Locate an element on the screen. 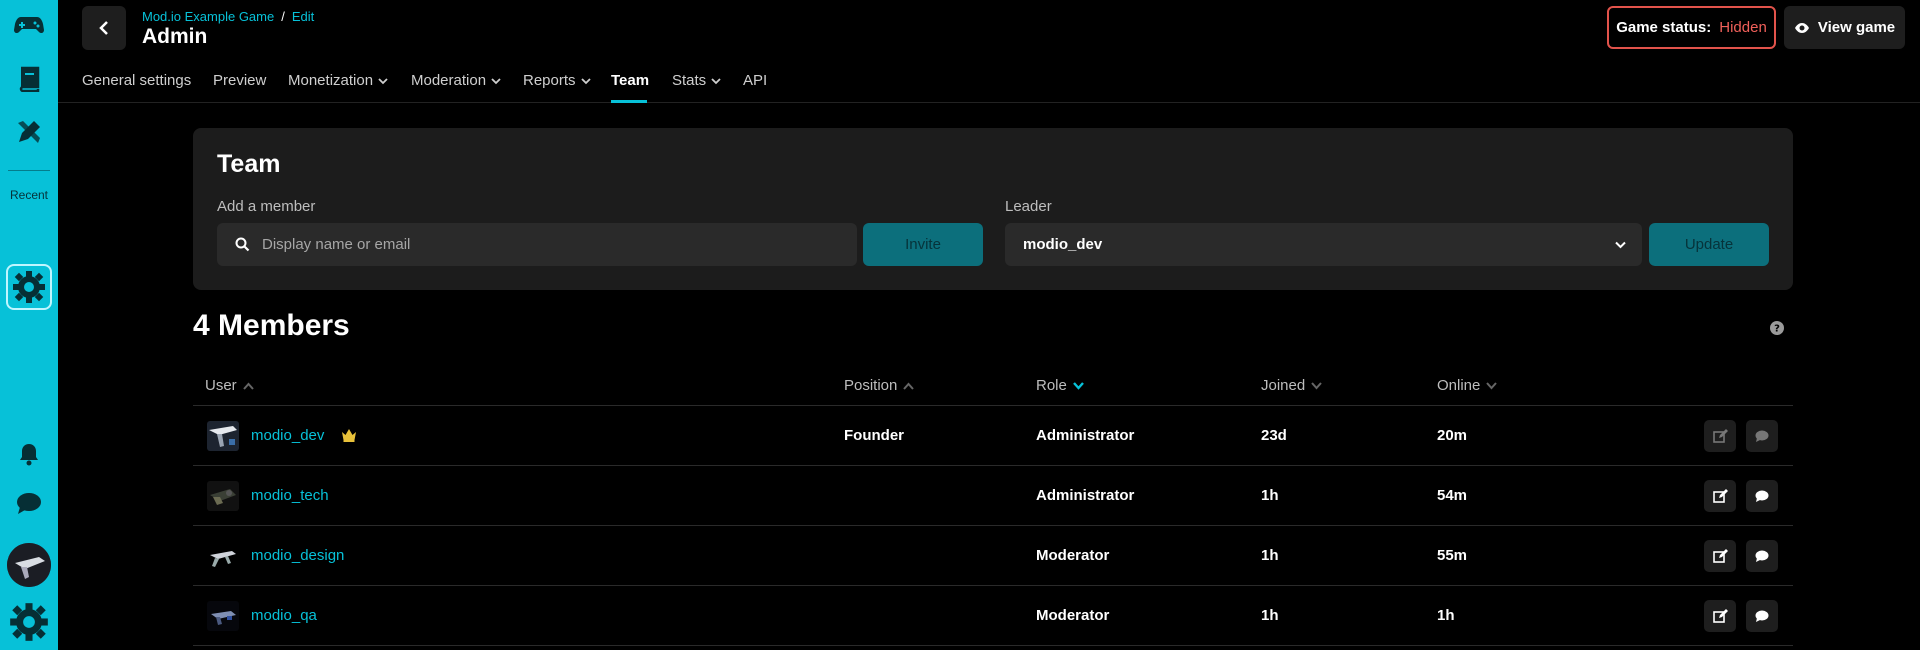 The width and height of the screenshot is (1920, 650). user-link: modio_design is located at coordinates (297, 555).